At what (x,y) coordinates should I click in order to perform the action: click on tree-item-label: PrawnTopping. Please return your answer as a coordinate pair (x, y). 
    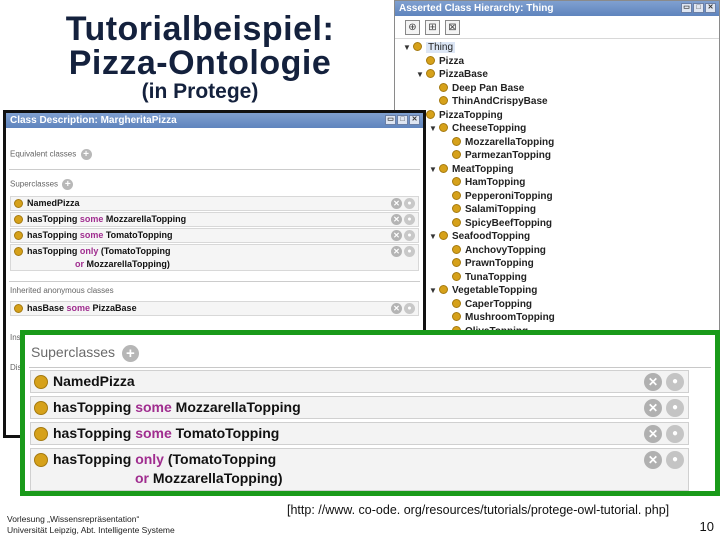
    Looking at the image, I should click on (499, 263).